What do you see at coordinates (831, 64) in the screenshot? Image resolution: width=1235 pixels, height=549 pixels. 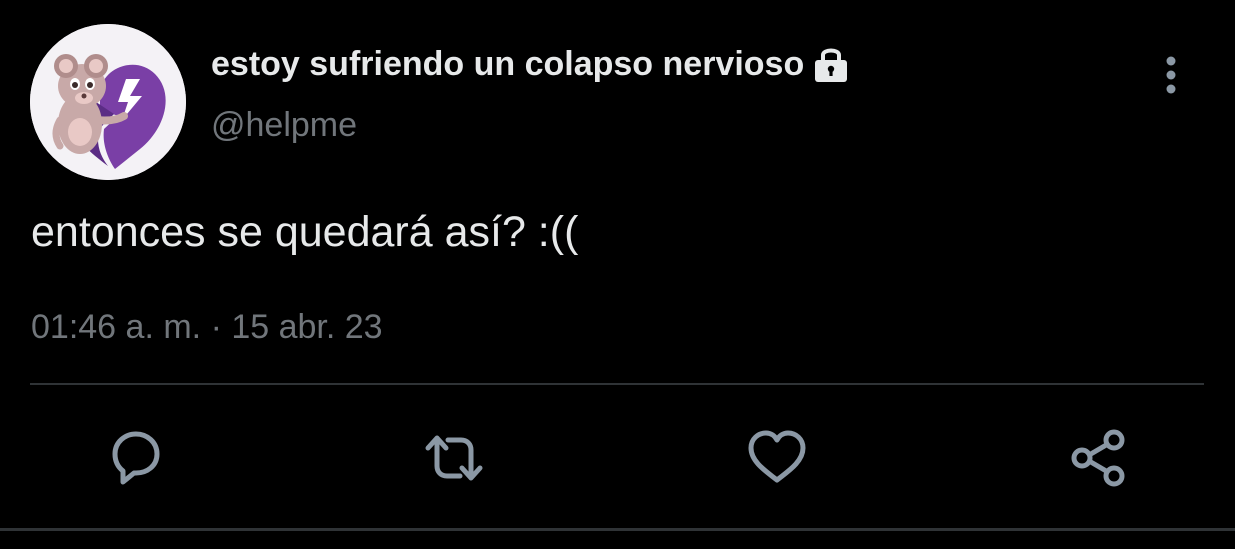 I see `lock-icon` at bounding box center [831, 64].